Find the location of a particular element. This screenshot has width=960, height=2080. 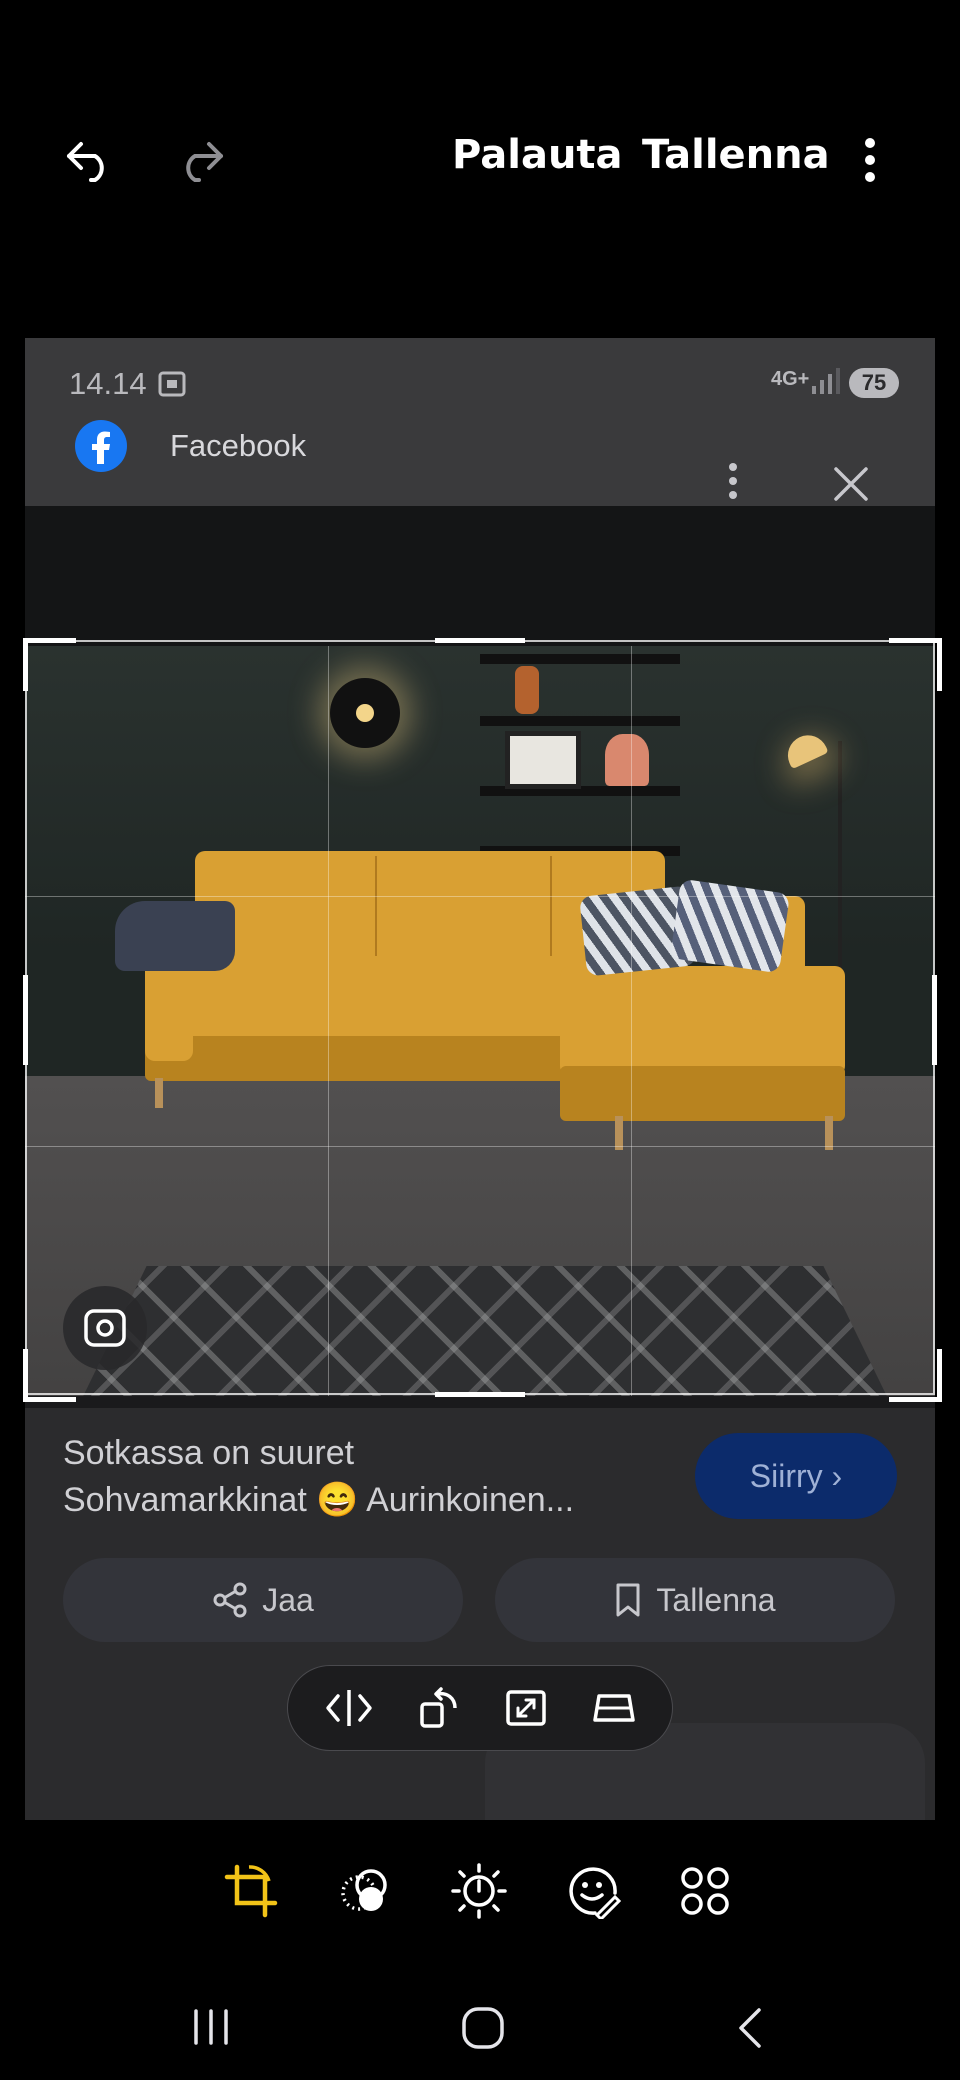

status-time: 14.14 is located at coordinates (108, 383).